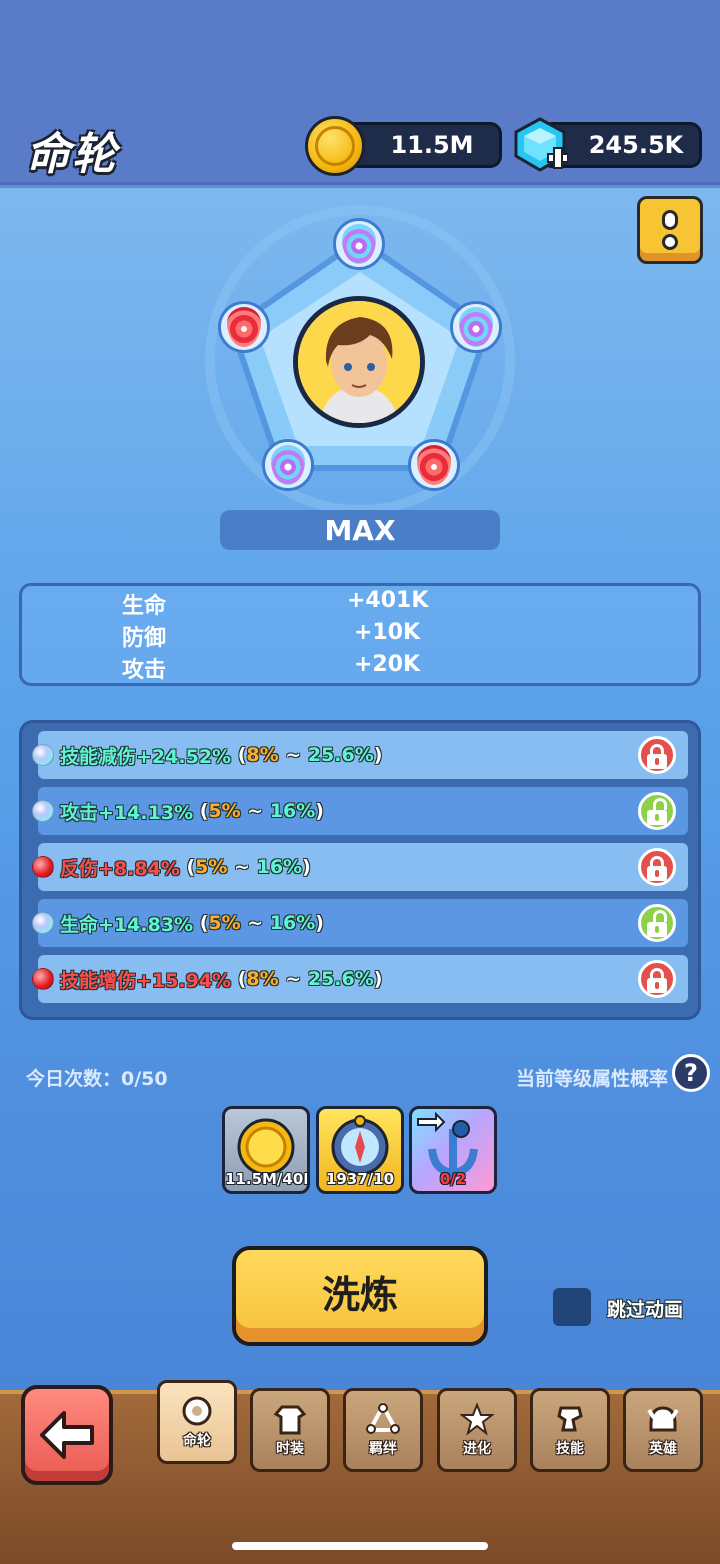 This screenshot has height=1564, width=720. I want to click on stat-label: 防御, so click(144, 638).